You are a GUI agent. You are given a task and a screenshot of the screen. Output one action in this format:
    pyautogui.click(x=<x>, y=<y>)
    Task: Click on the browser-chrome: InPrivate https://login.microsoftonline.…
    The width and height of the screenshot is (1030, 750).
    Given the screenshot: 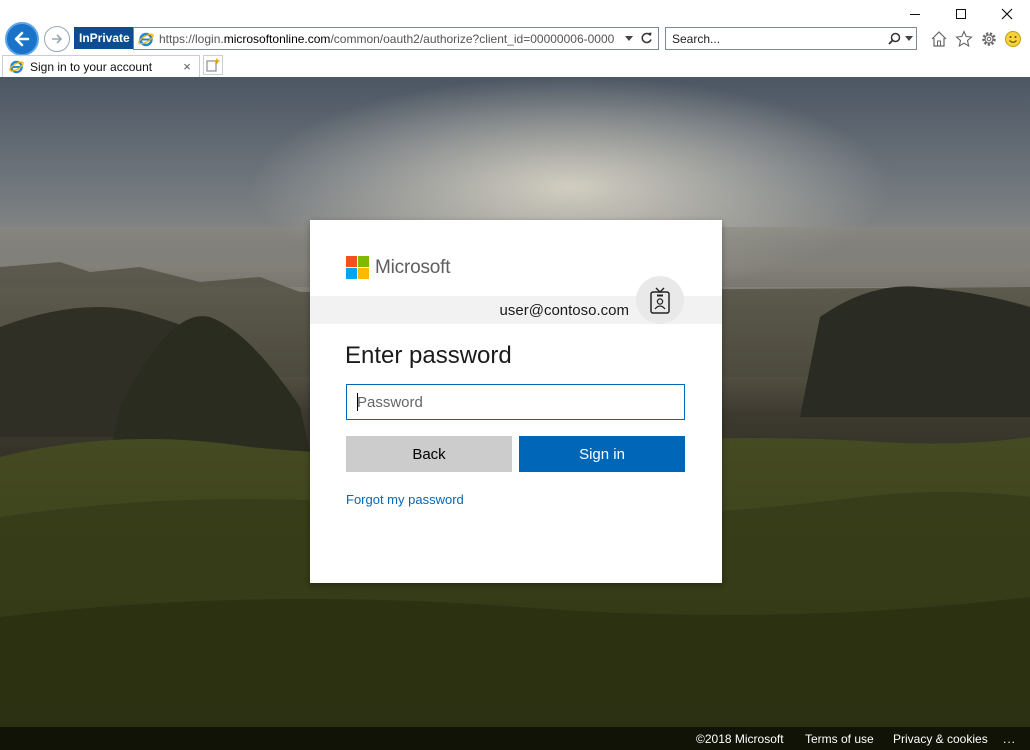 What is the action you would take?
    pyautogui.click(x=515, y=38)
    